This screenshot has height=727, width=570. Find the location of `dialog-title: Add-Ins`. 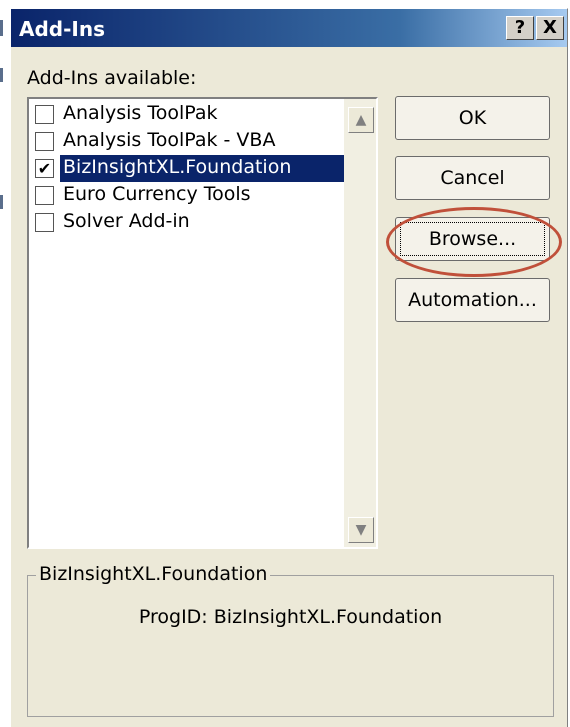

dialog-title: Add-Ins is located at coordinates (62, 29).